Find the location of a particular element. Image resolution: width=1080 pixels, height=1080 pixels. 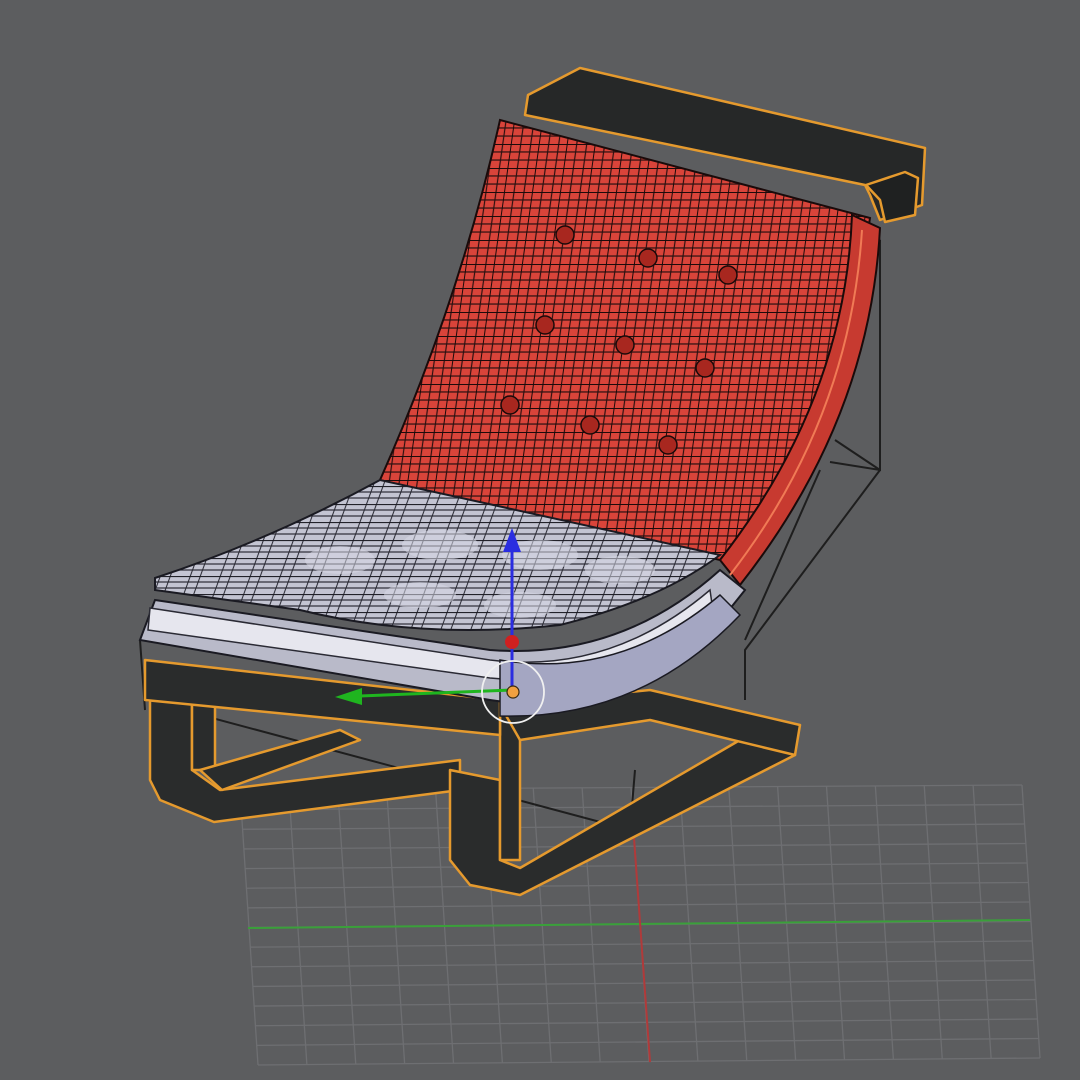

gizmo-origin-red is located at coordinates (512, 642).